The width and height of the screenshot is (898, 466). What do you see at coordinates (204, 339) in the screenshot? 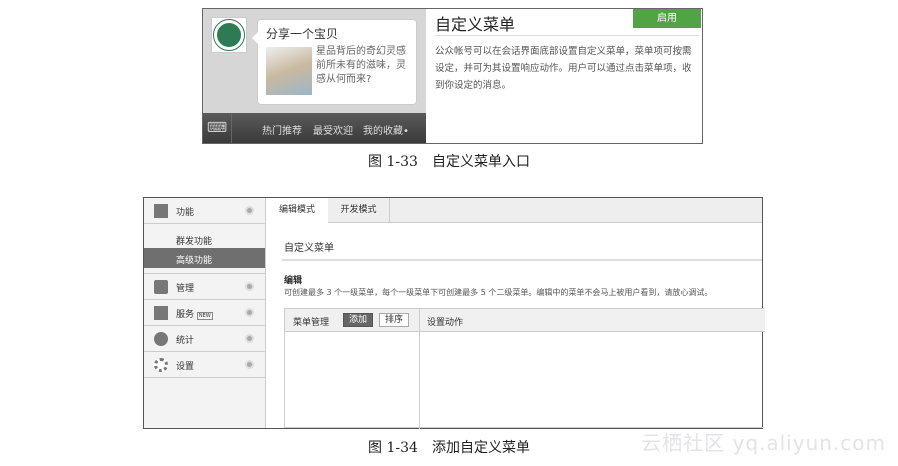
I see `sidebar-item-stats: 统计` at bounding box center [204, 339].